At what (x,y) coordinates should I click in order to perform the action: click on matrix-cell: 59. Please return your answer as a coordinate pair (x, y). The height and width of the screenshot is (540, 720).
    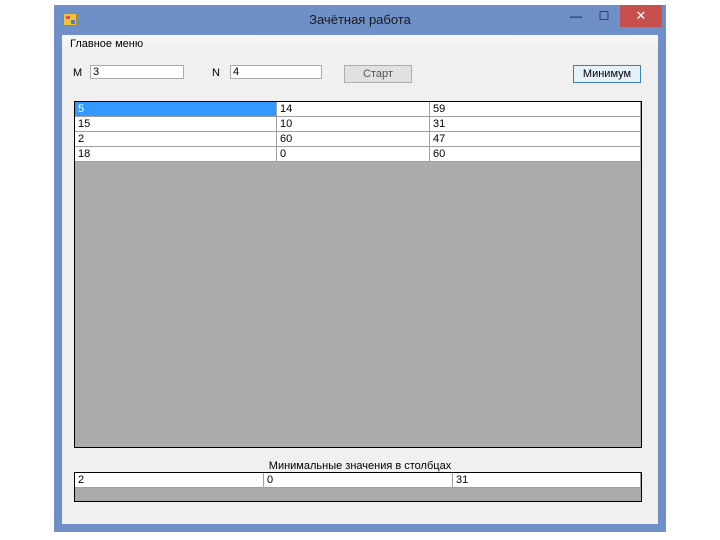
    Looking at the image, I should click on (535, 109).